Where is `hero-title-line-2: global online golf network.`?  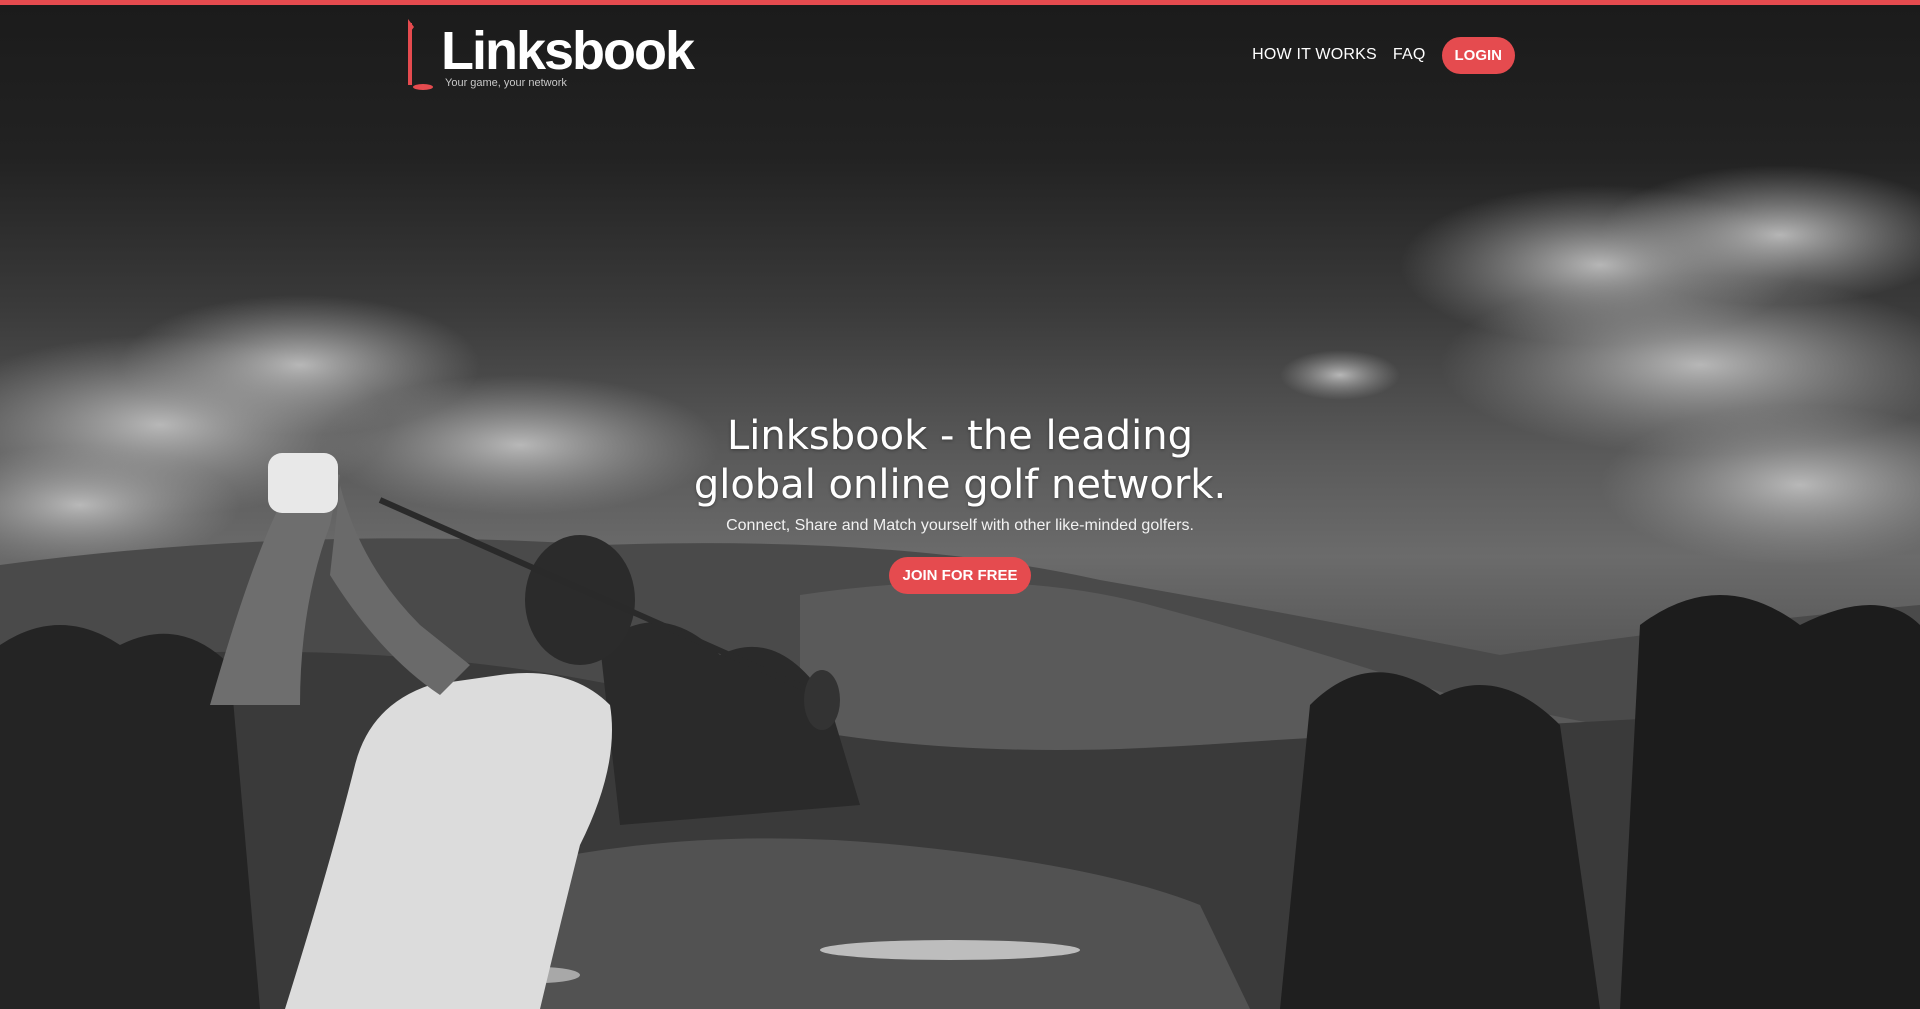 hero-title-line-2: global online golf network. is located at coordinates (960, 485).